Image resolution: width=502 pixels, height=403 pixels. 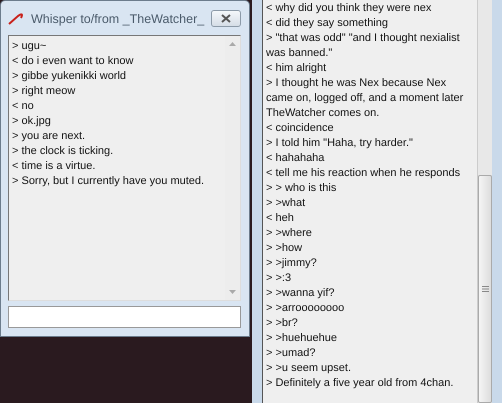 I want to click on close-icon, so click(x=226, y=18).